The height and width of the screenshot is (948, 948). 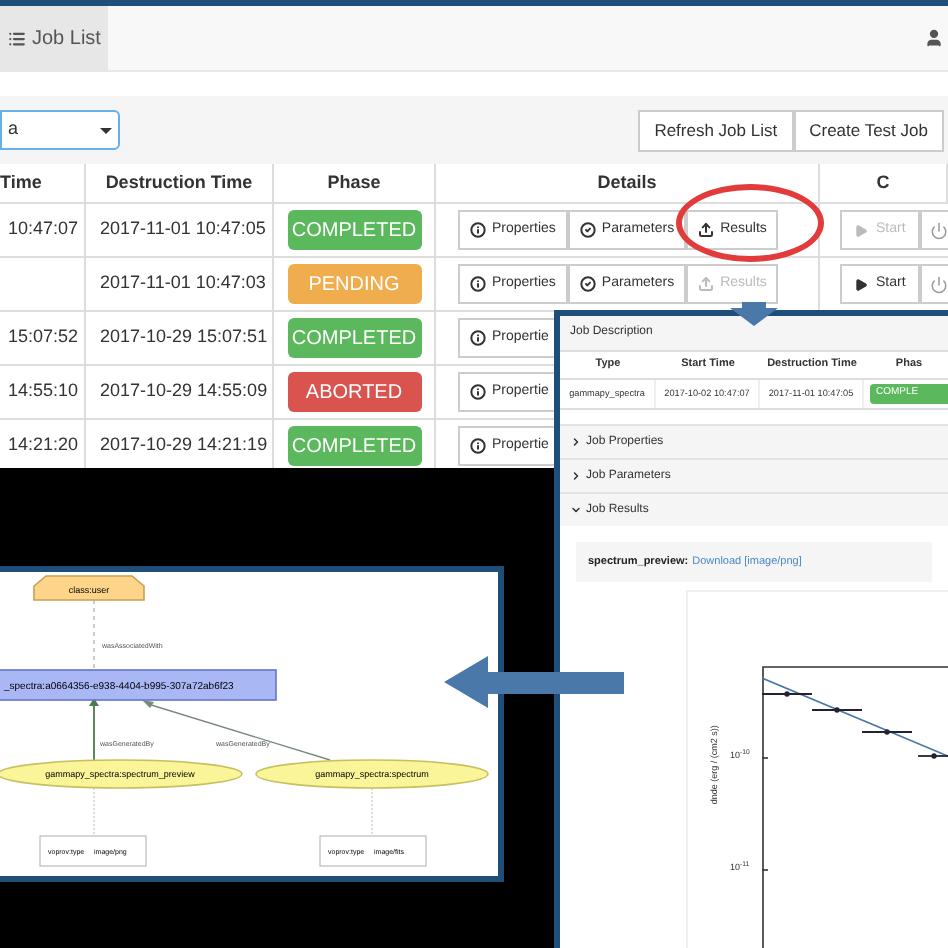 I want to click on caret-icon, so click(x=106, y=130).